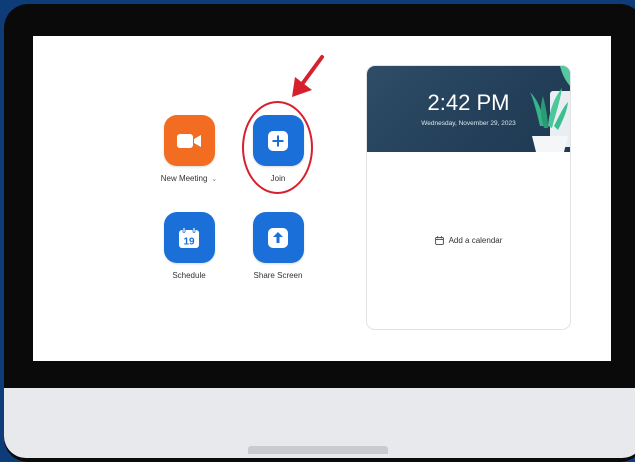 The height and width of the screenshot is (462, 635). Describe the element at coordinates (278, 275) in the screenshot. I see `share-screen-label: Share Screen` at that location.